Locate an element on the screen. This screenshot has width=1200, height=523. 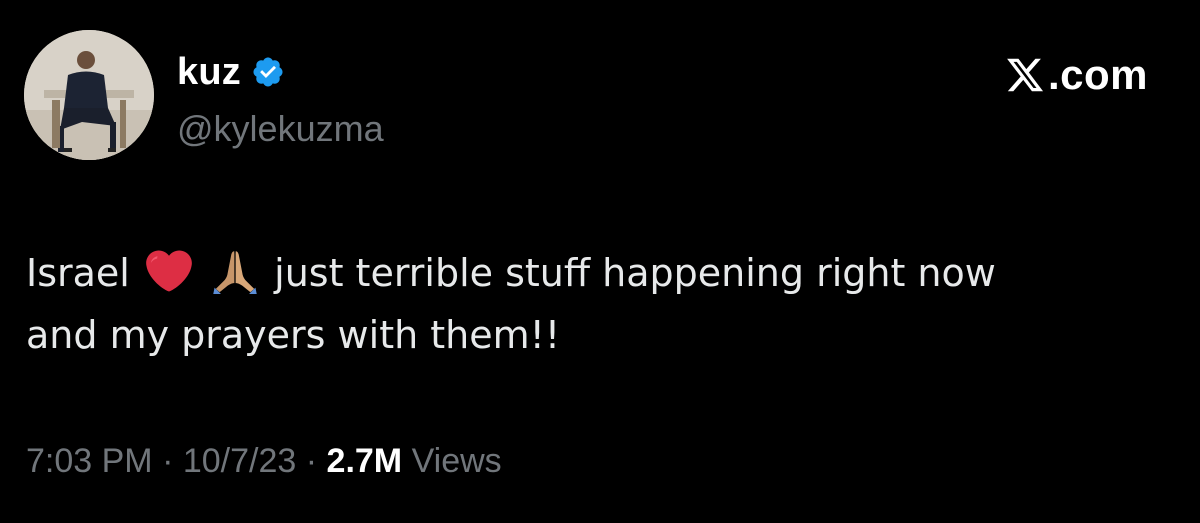
tweet-meta: 7:03 PM · 10/7/23 · 2.7M Views is located at coordinates (264, 461).